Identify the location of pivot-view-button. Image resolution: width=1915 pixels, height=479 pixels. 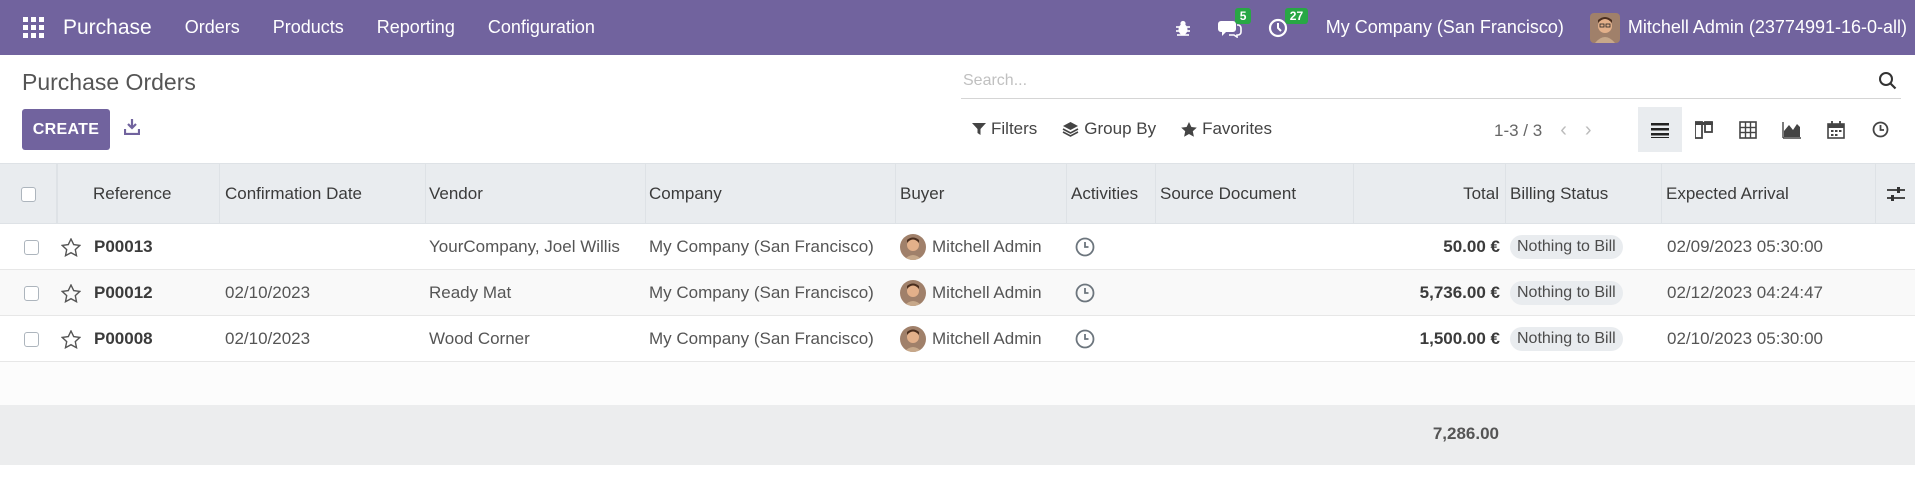
(1748, 129).